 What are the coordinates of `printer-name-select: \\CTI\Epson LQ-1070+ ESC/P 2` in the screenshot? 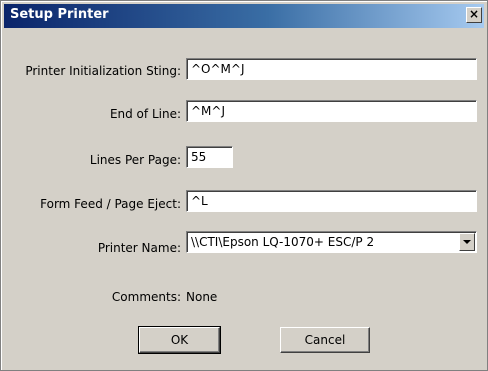 It's located at (331, 242).